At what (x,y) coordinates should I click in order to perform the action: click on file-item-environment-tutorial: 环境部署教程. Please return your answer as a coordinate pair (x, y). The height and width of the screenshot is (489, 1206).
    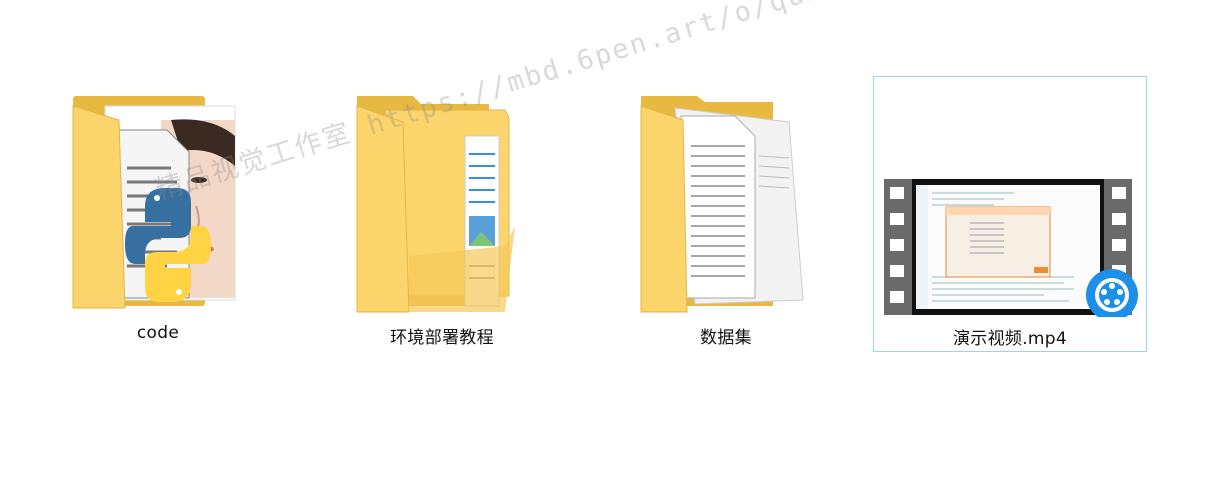
    Looking at the image, I should click on (442, 214).